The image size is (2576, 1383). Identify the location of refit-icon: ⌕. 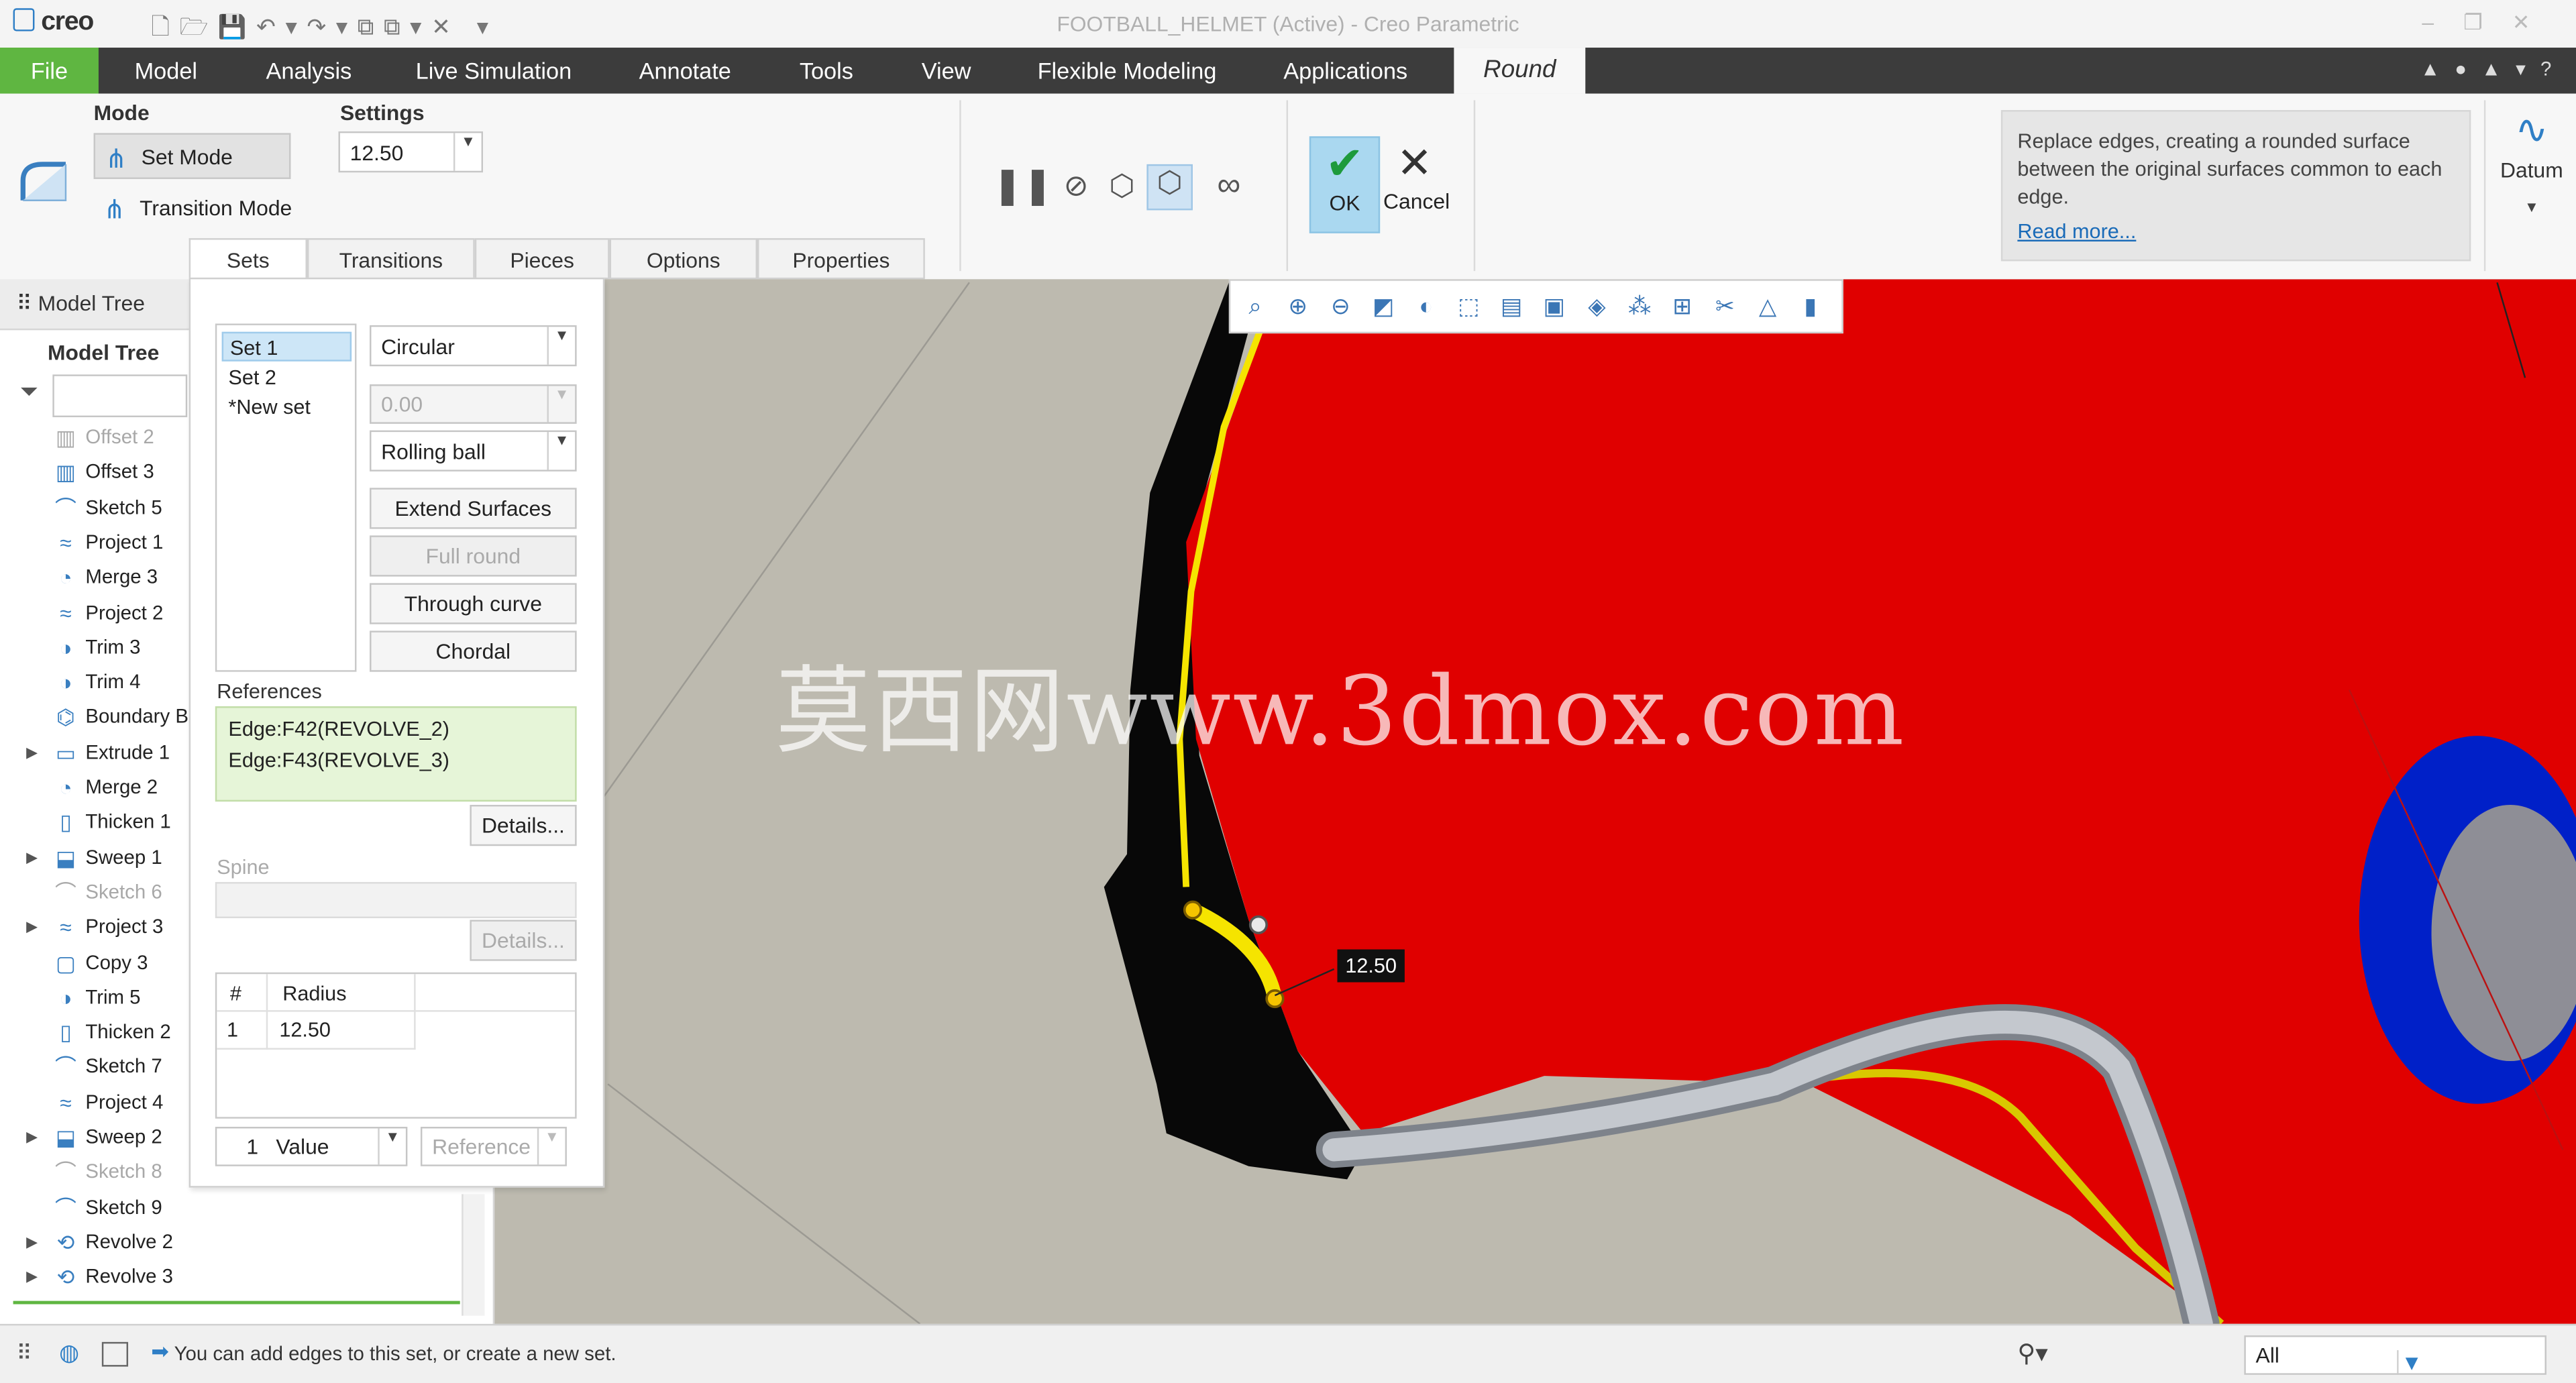
(1255, 306).